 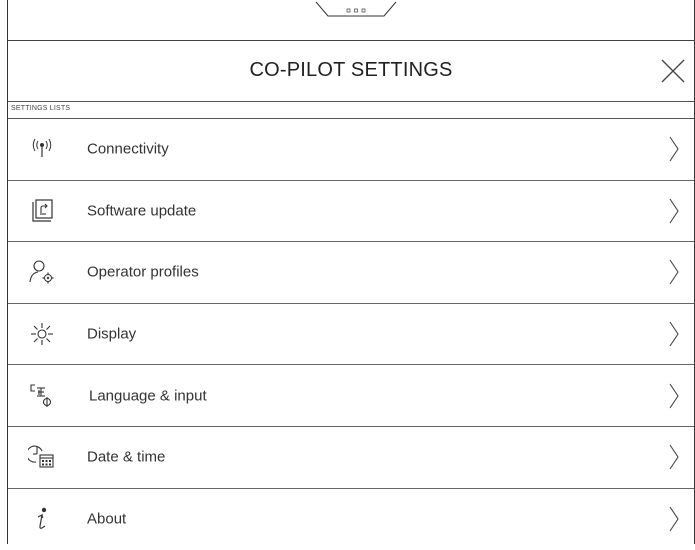 I want to click on close-button, so click(x=673, y=71).